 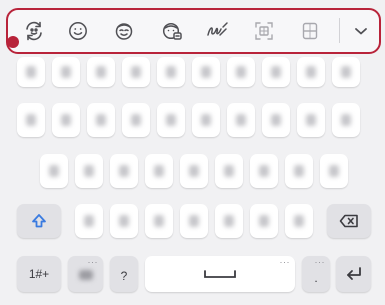 I want to click on expression-prediction-icon, so click(x=34, y=31).